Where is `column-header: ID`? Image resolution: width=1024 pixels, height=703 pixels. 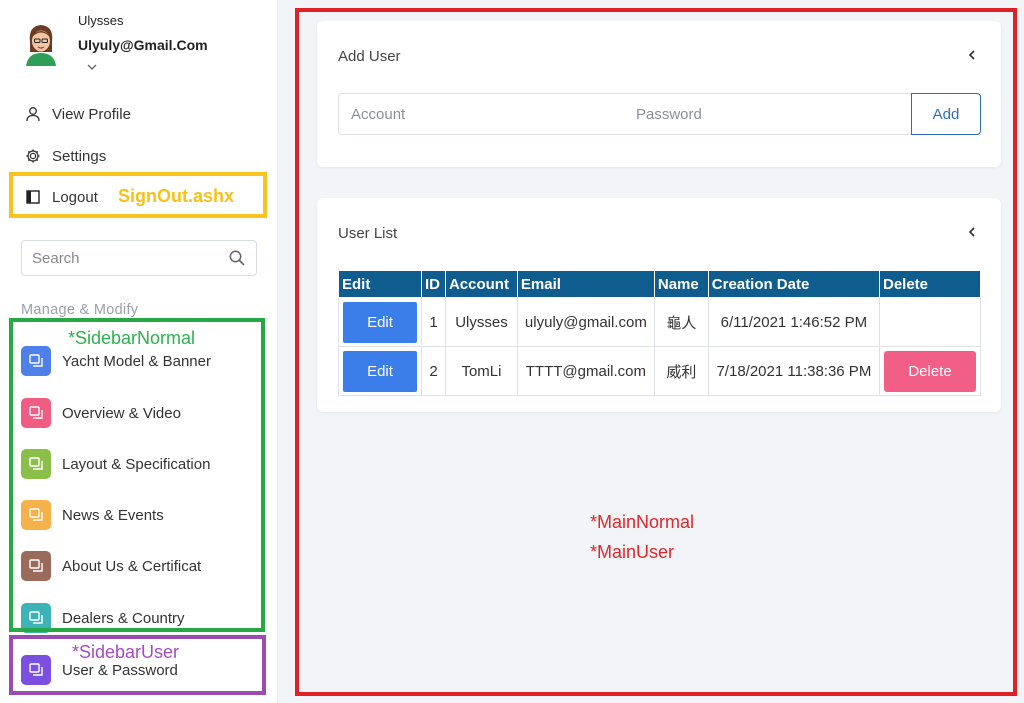
column-header: ID is located at coordinates (433, 284).